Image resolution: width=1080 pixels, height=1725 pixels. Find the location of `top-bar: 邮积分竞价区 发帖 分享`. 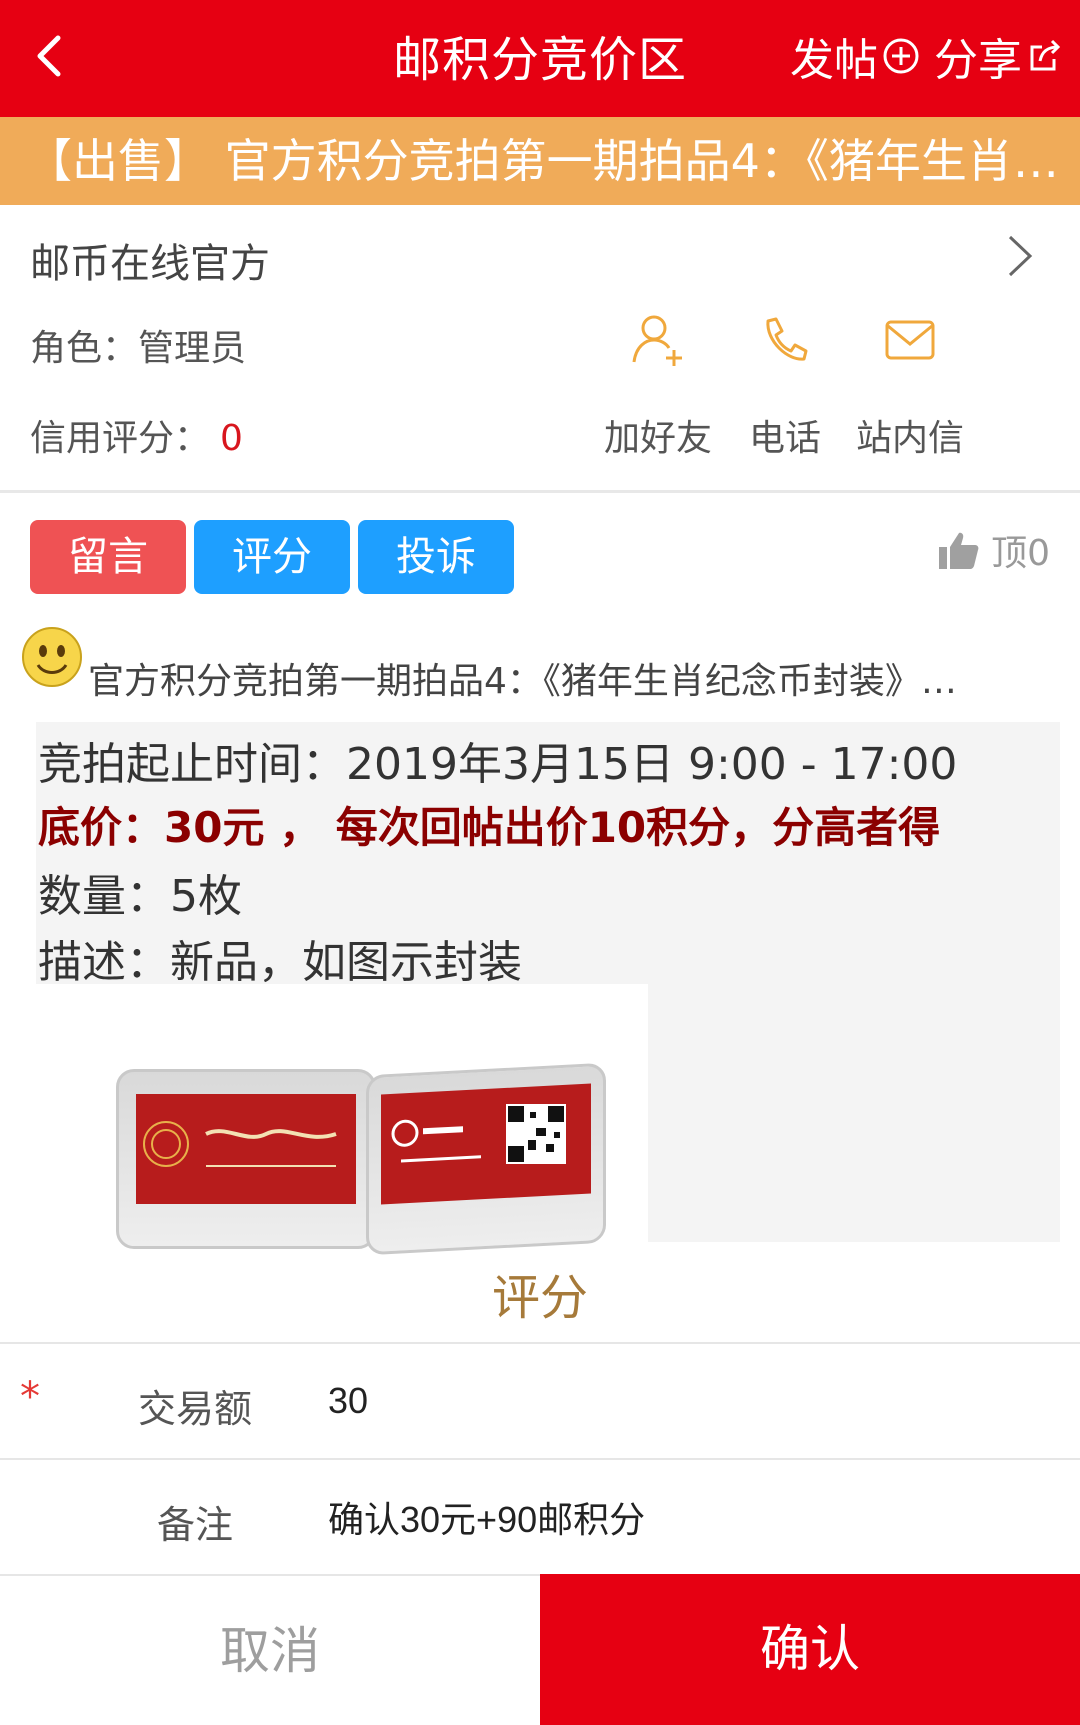

top-bar: 邮积分竞价区 发帖 分享 is located at coordinates (540, 58).